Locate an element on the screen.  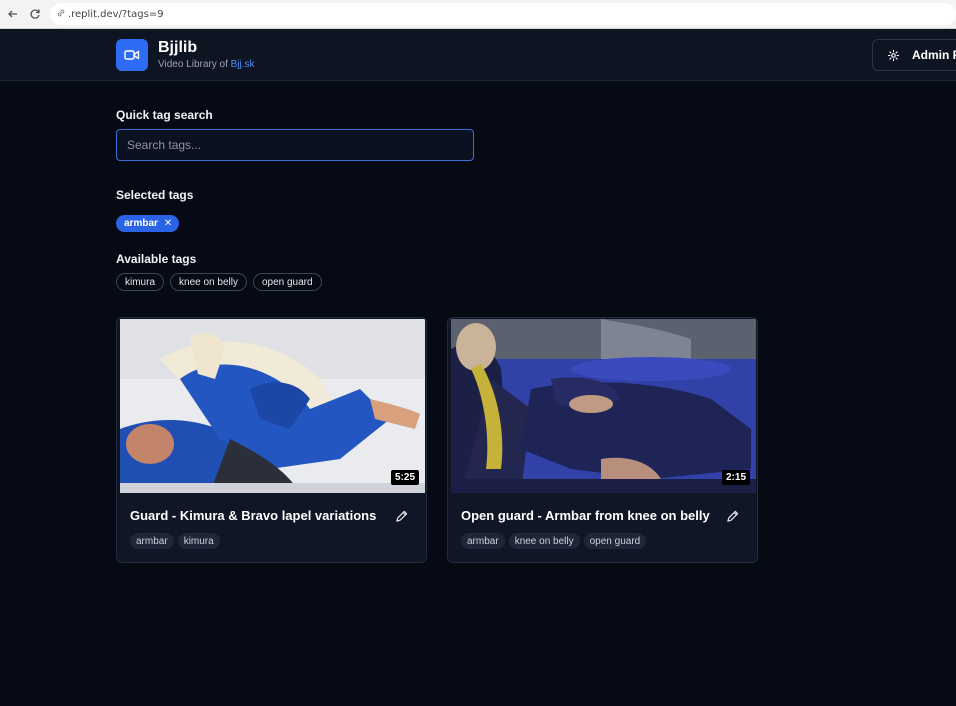
available-tag-chip: kimura is located at coordinates (140, 282).